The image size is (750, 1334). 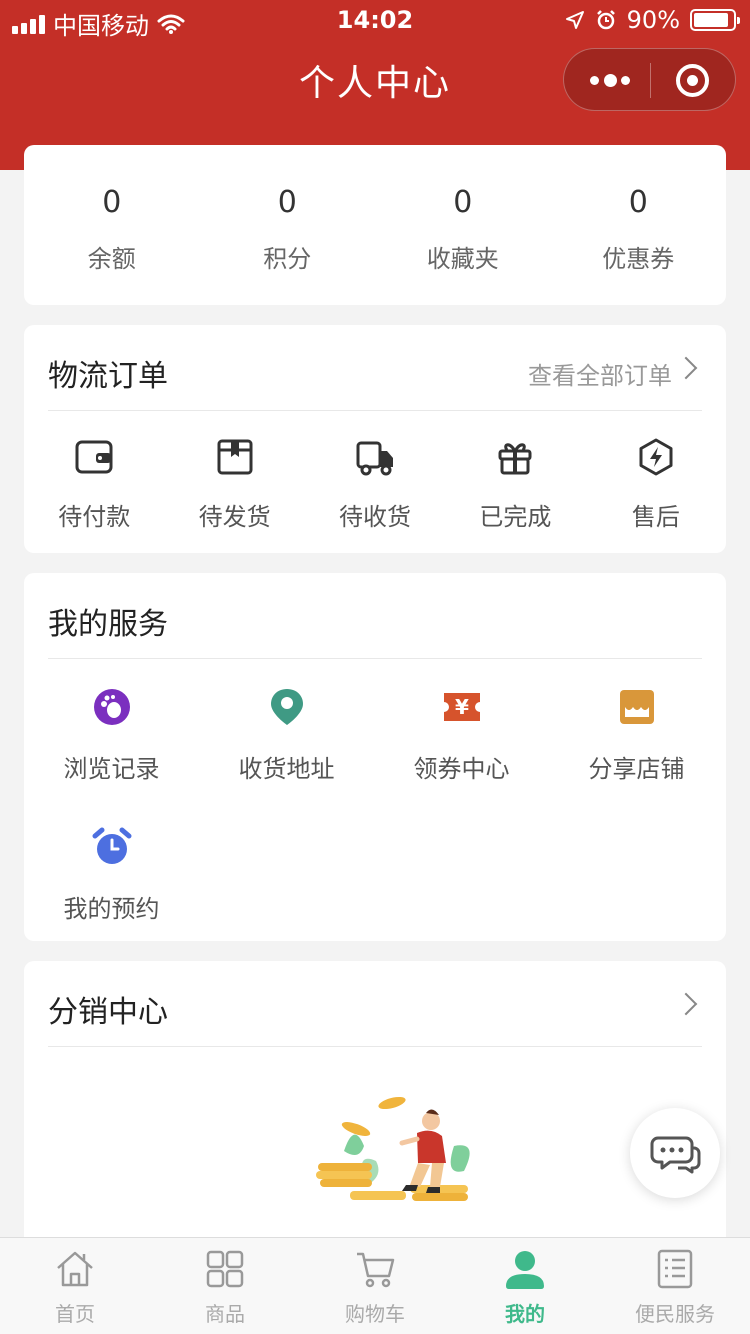 I want to click on document-list-icon, so click(x=675, y=1269).